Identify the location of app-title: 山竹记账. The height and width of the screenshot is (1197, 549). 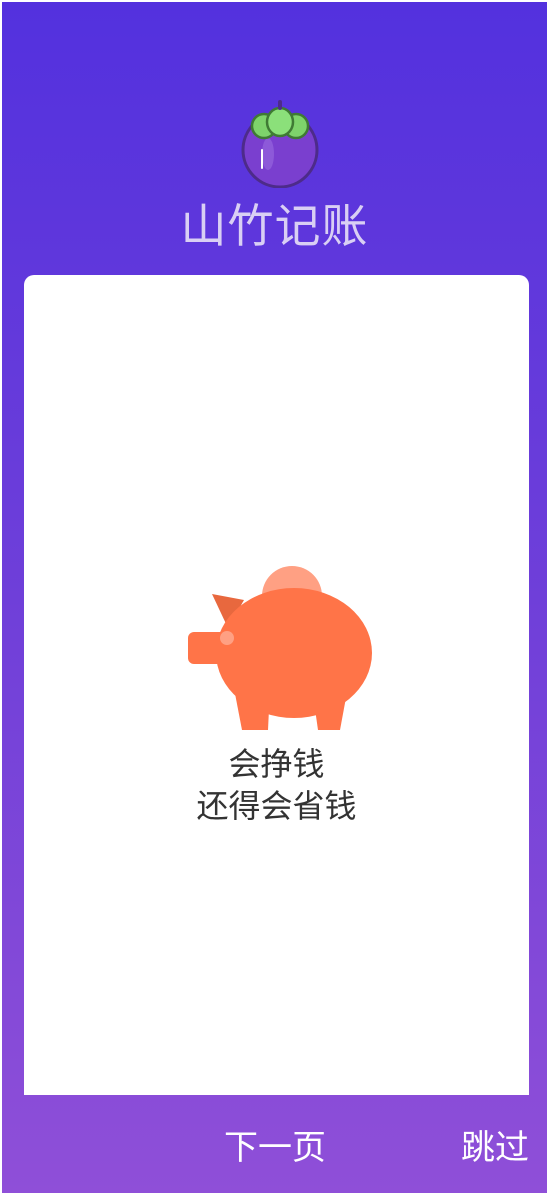
(274, 226).